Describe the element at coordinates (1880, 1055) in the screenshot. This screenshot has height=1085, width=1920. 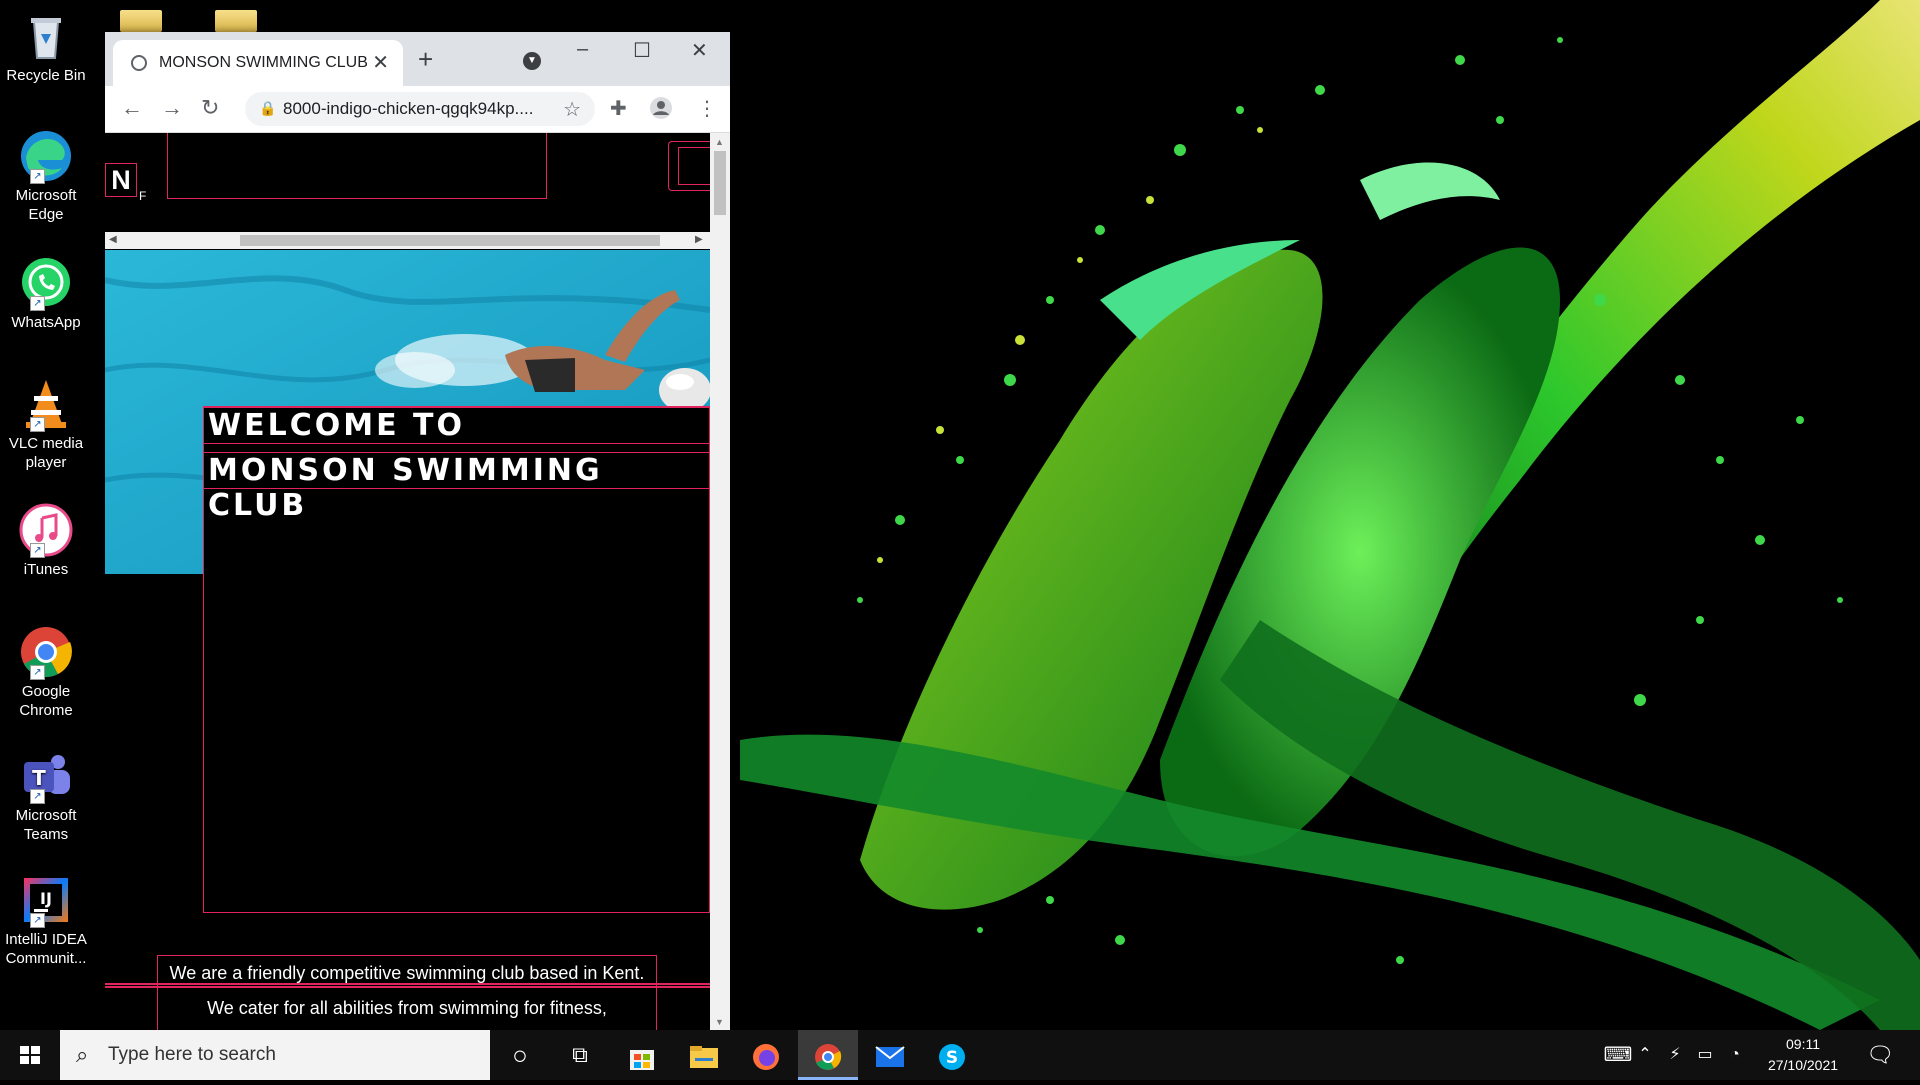
I see `notifications-icon: 🗨` at that location.